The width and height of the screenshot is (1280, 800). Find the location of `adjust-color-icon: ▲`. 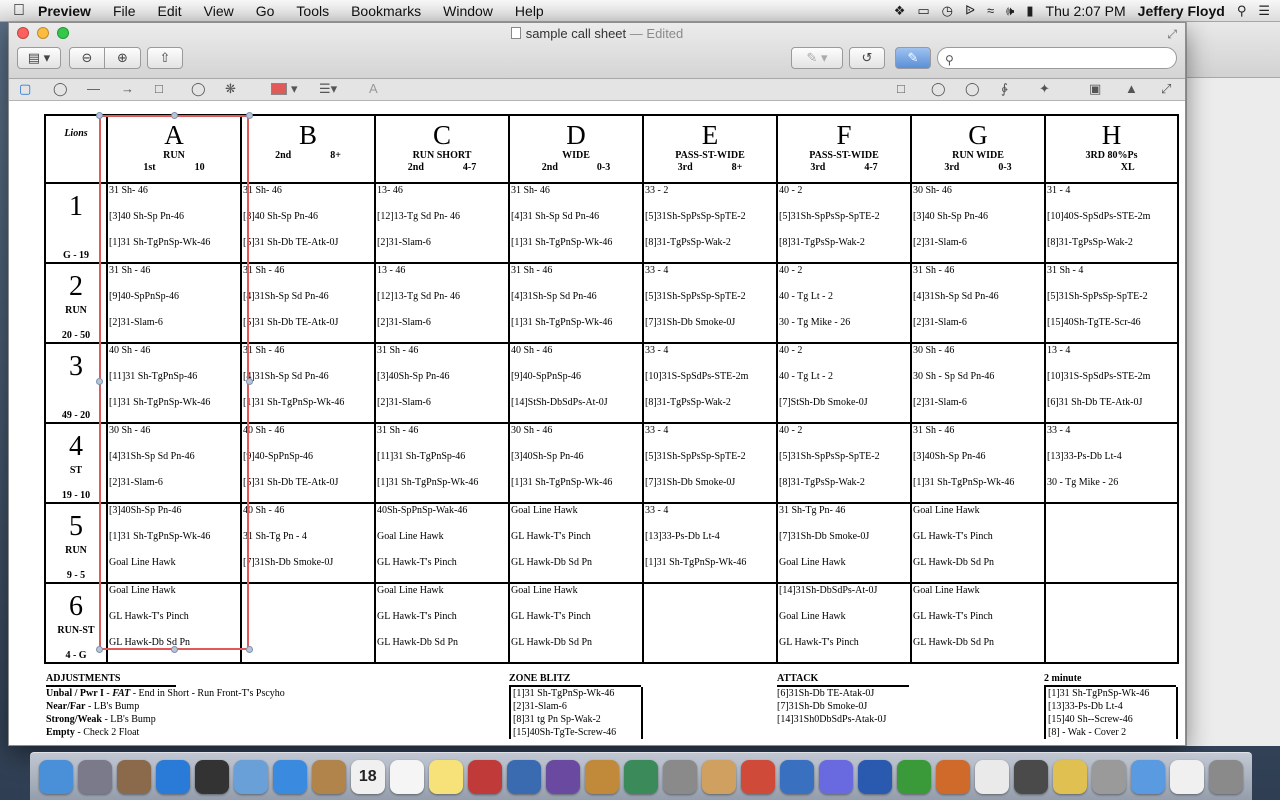

adjust-color-icon: ▲ is located at coordinates (1131, 88).